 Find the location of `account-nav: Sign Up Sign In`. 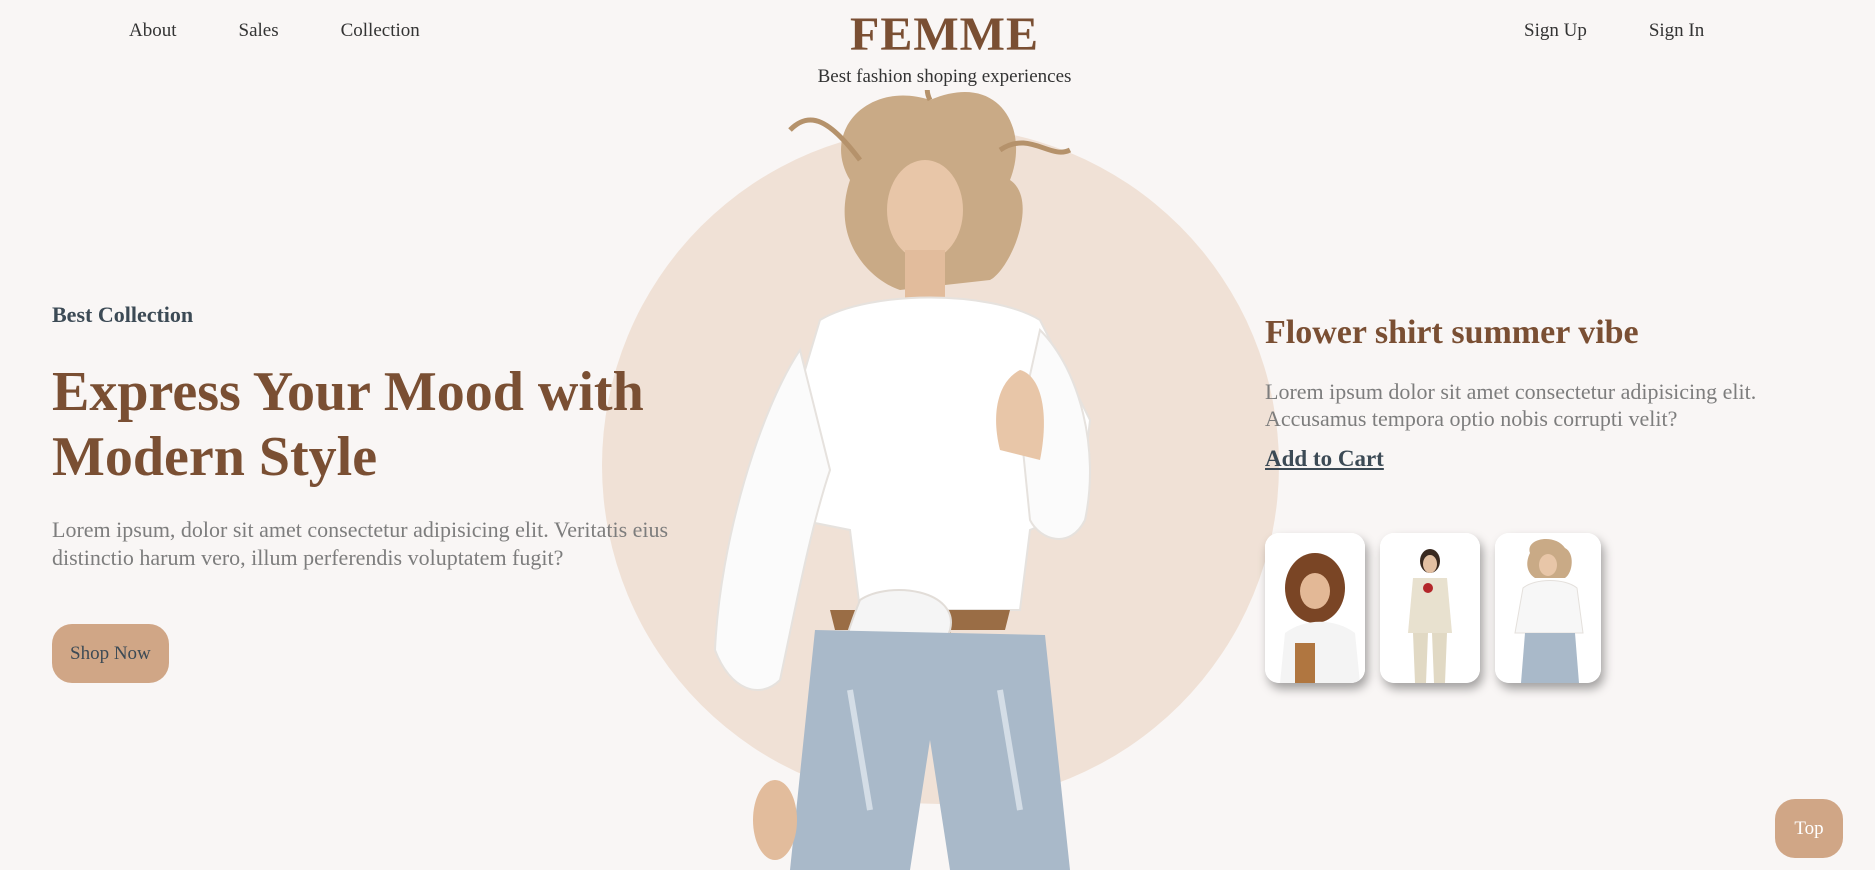

account-nav: Sign Up Sign In is located at coordinates (1614, 31).